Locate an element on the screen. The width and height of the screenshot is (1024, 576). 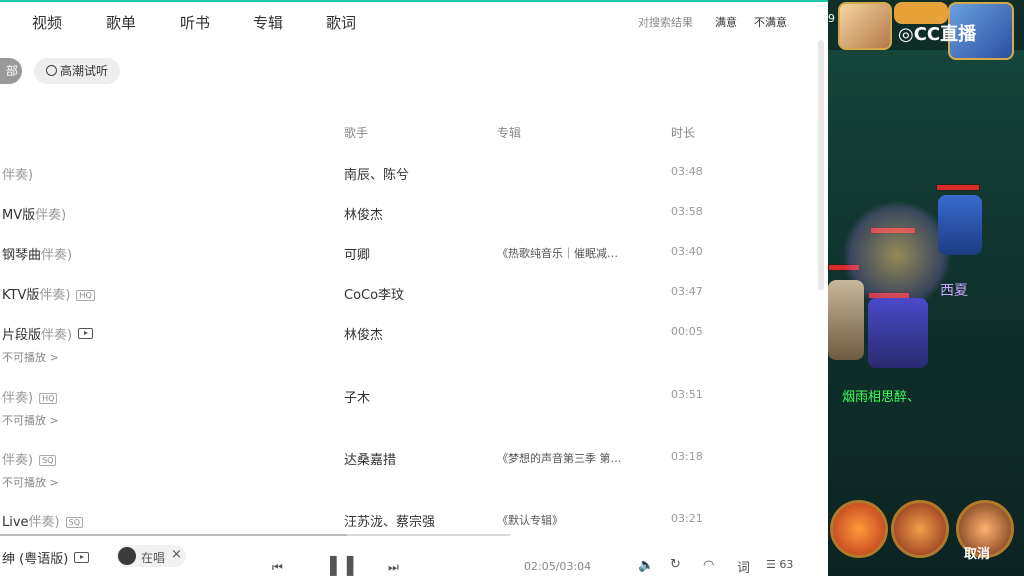
song-duration: 03:21 is located at coordinates (687, 518).